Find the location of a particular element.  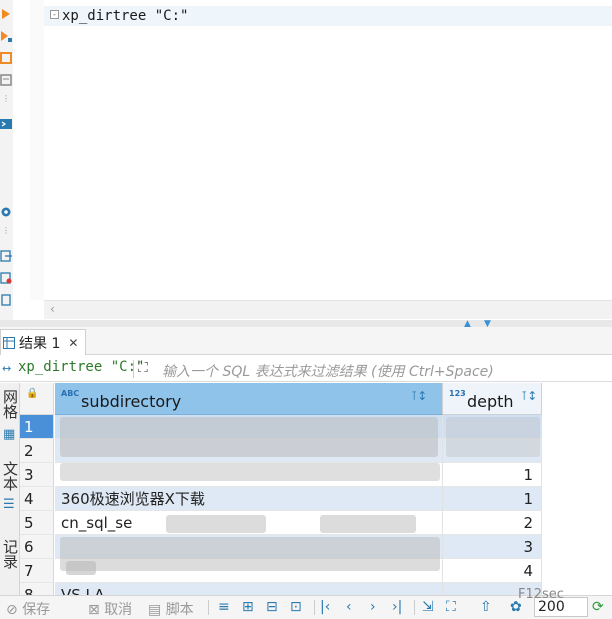

record-view-label: 记录 is located at coordinates (10, 554).